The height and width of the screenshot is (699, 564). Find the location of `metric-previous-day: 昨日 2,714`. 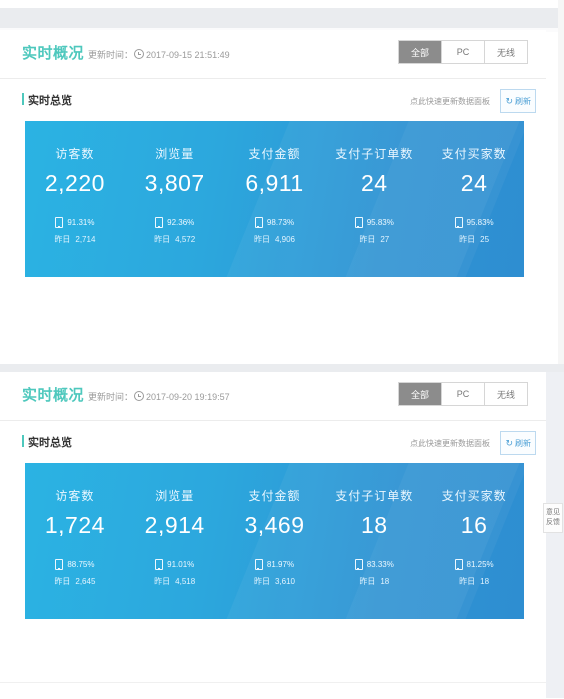

metric-previous-day: 昨日 2,714 is located at coordinates (74, 239).